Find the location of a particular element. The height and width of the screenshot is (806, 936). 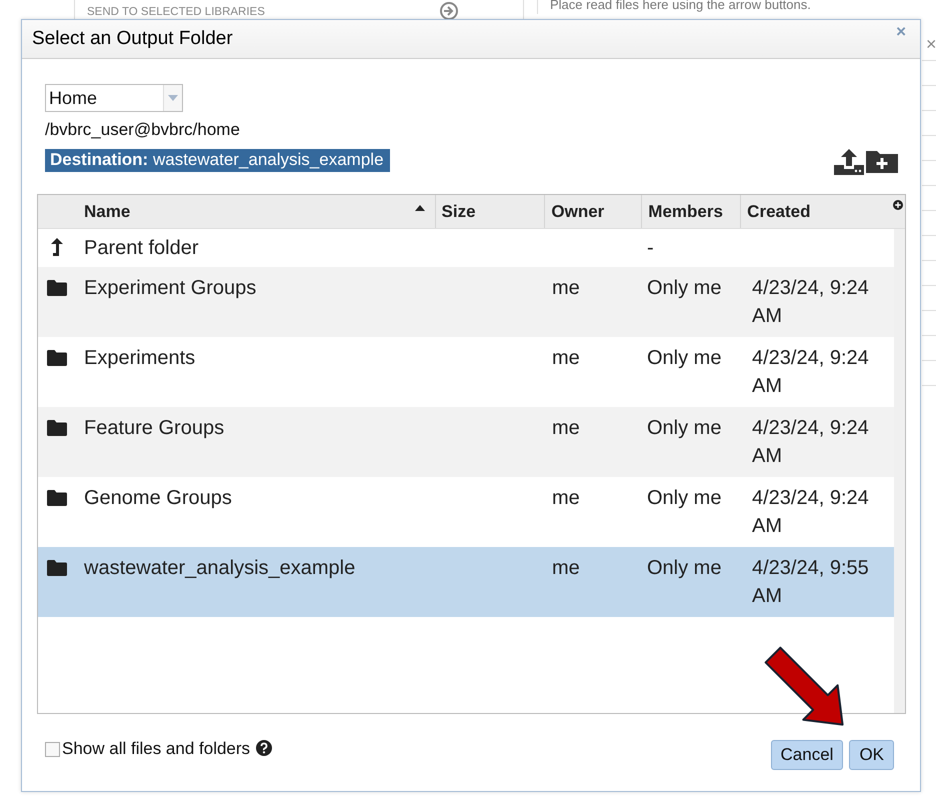

table-cell: - is located at coordinates (650, 248).